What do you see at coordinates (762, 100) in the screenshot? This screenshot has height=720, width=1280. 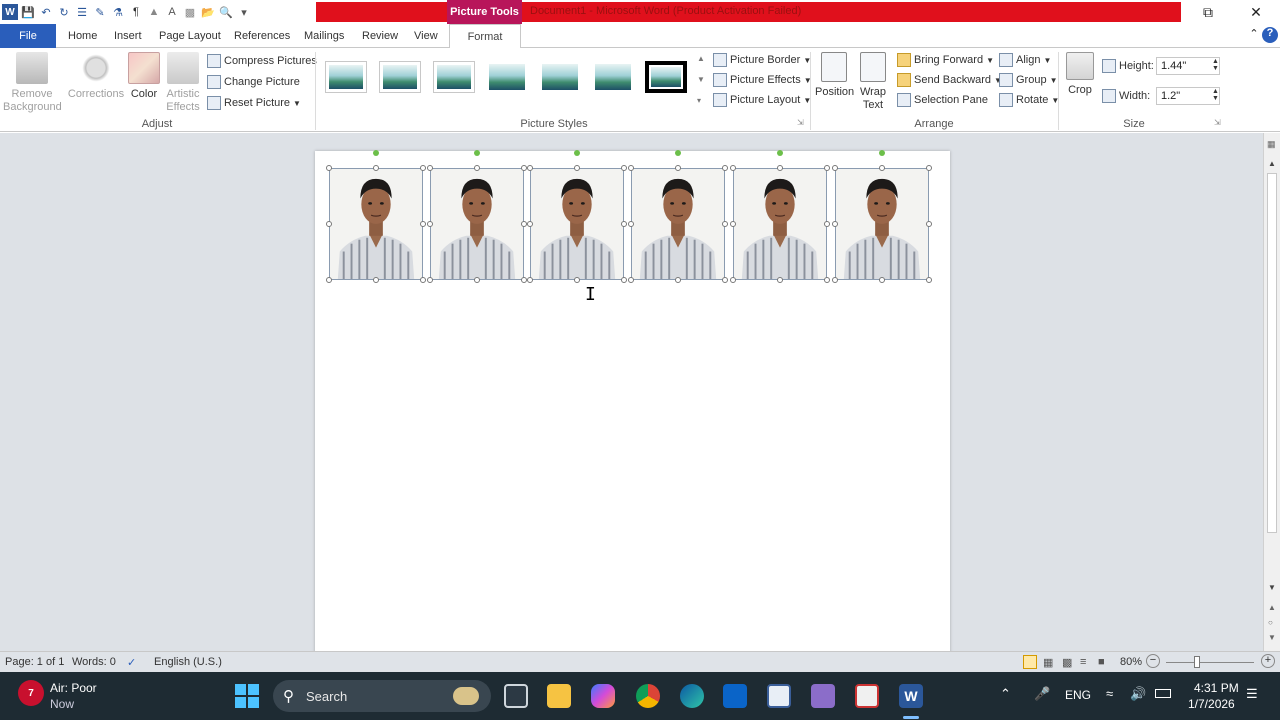 I see `picture-layout-button: Picture Layout ▼` at bounding box center [762, 100].